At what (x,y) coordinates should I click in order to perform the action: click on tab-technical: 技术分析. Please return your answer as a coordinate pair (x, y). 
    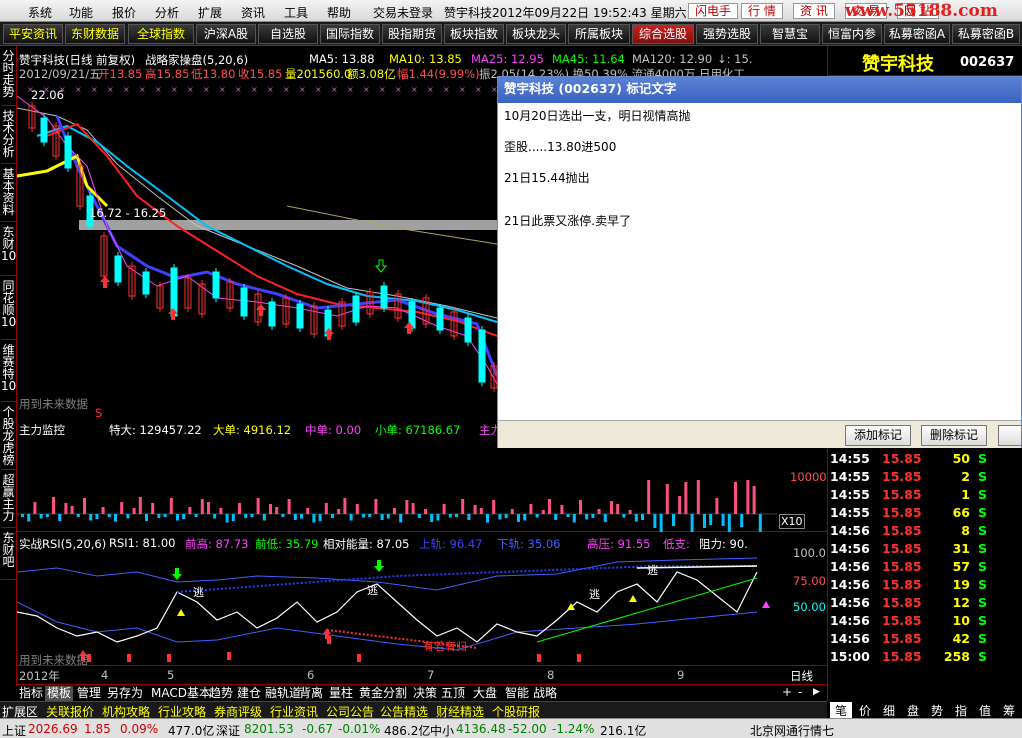
    Looking at the image, I should click on (8, 136).